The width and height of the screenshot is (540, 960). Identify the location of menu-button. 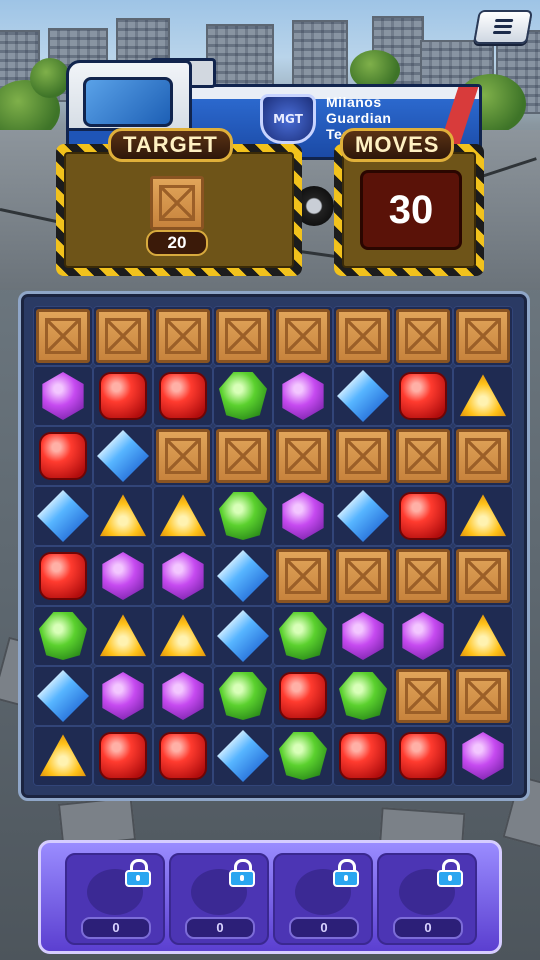
(503, 27).